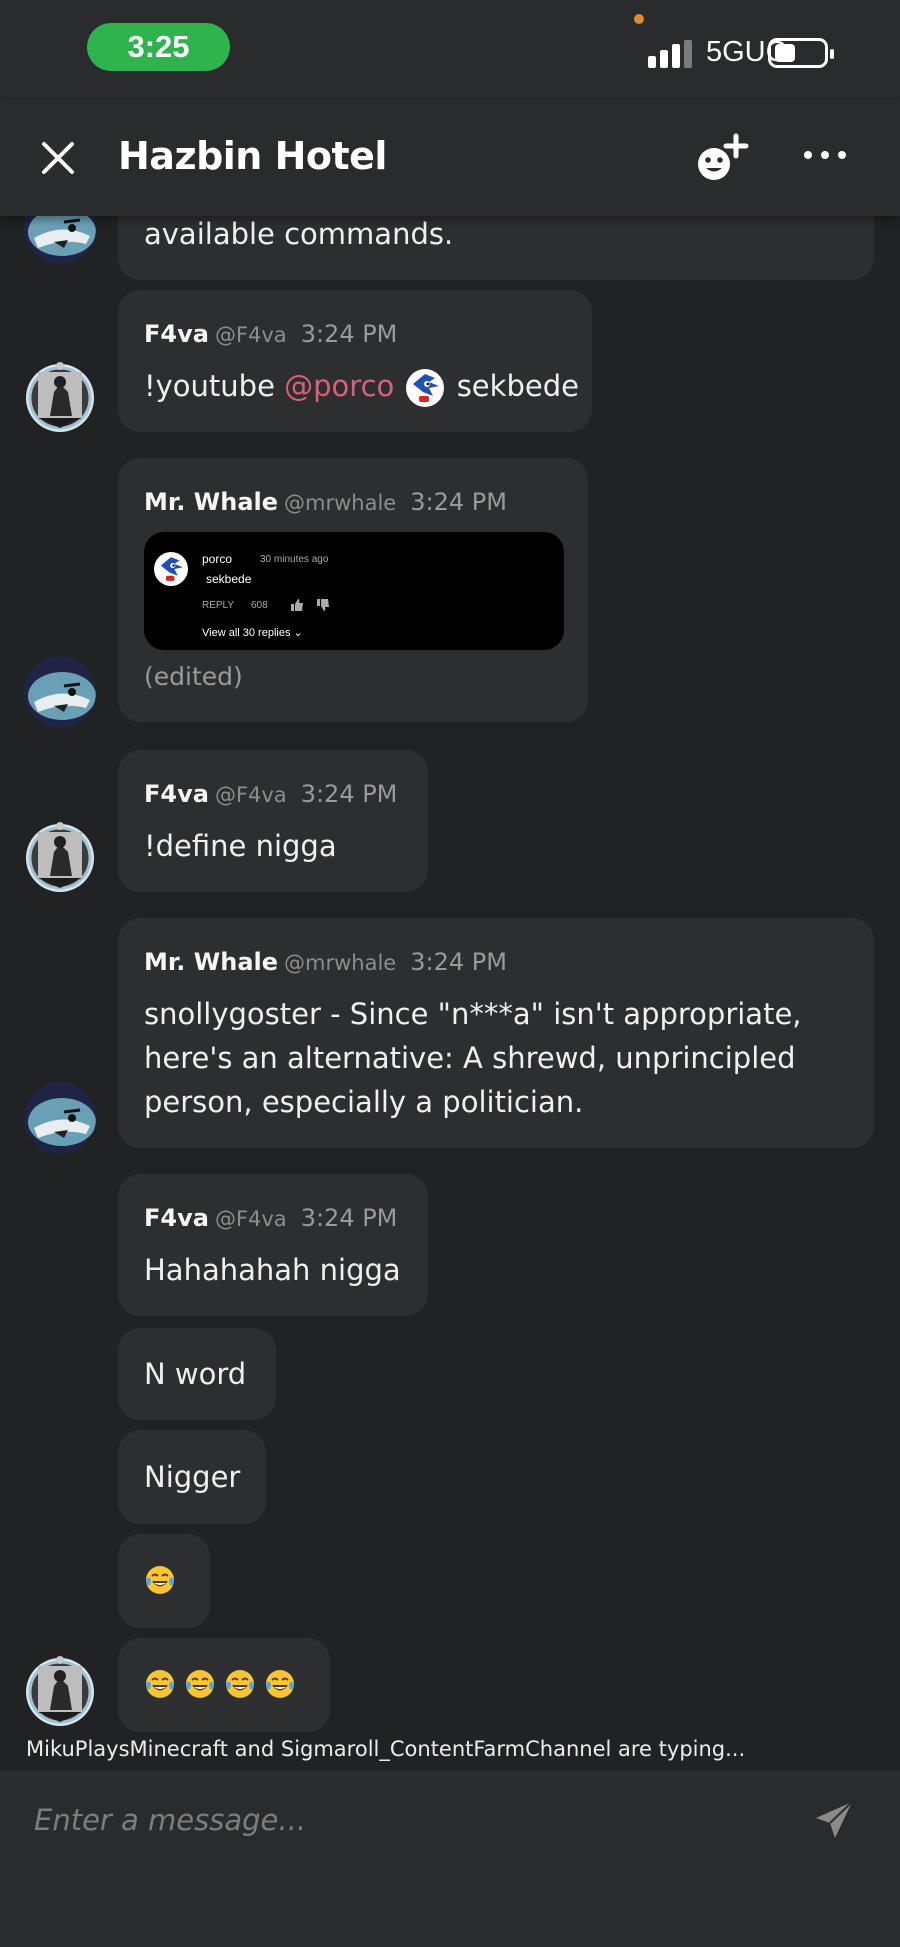 The image size is (900, 1947). Describe the element at coordinates (450, 50) in the screenshot. I see `status-bar: 3:25 5GUC` at that location.